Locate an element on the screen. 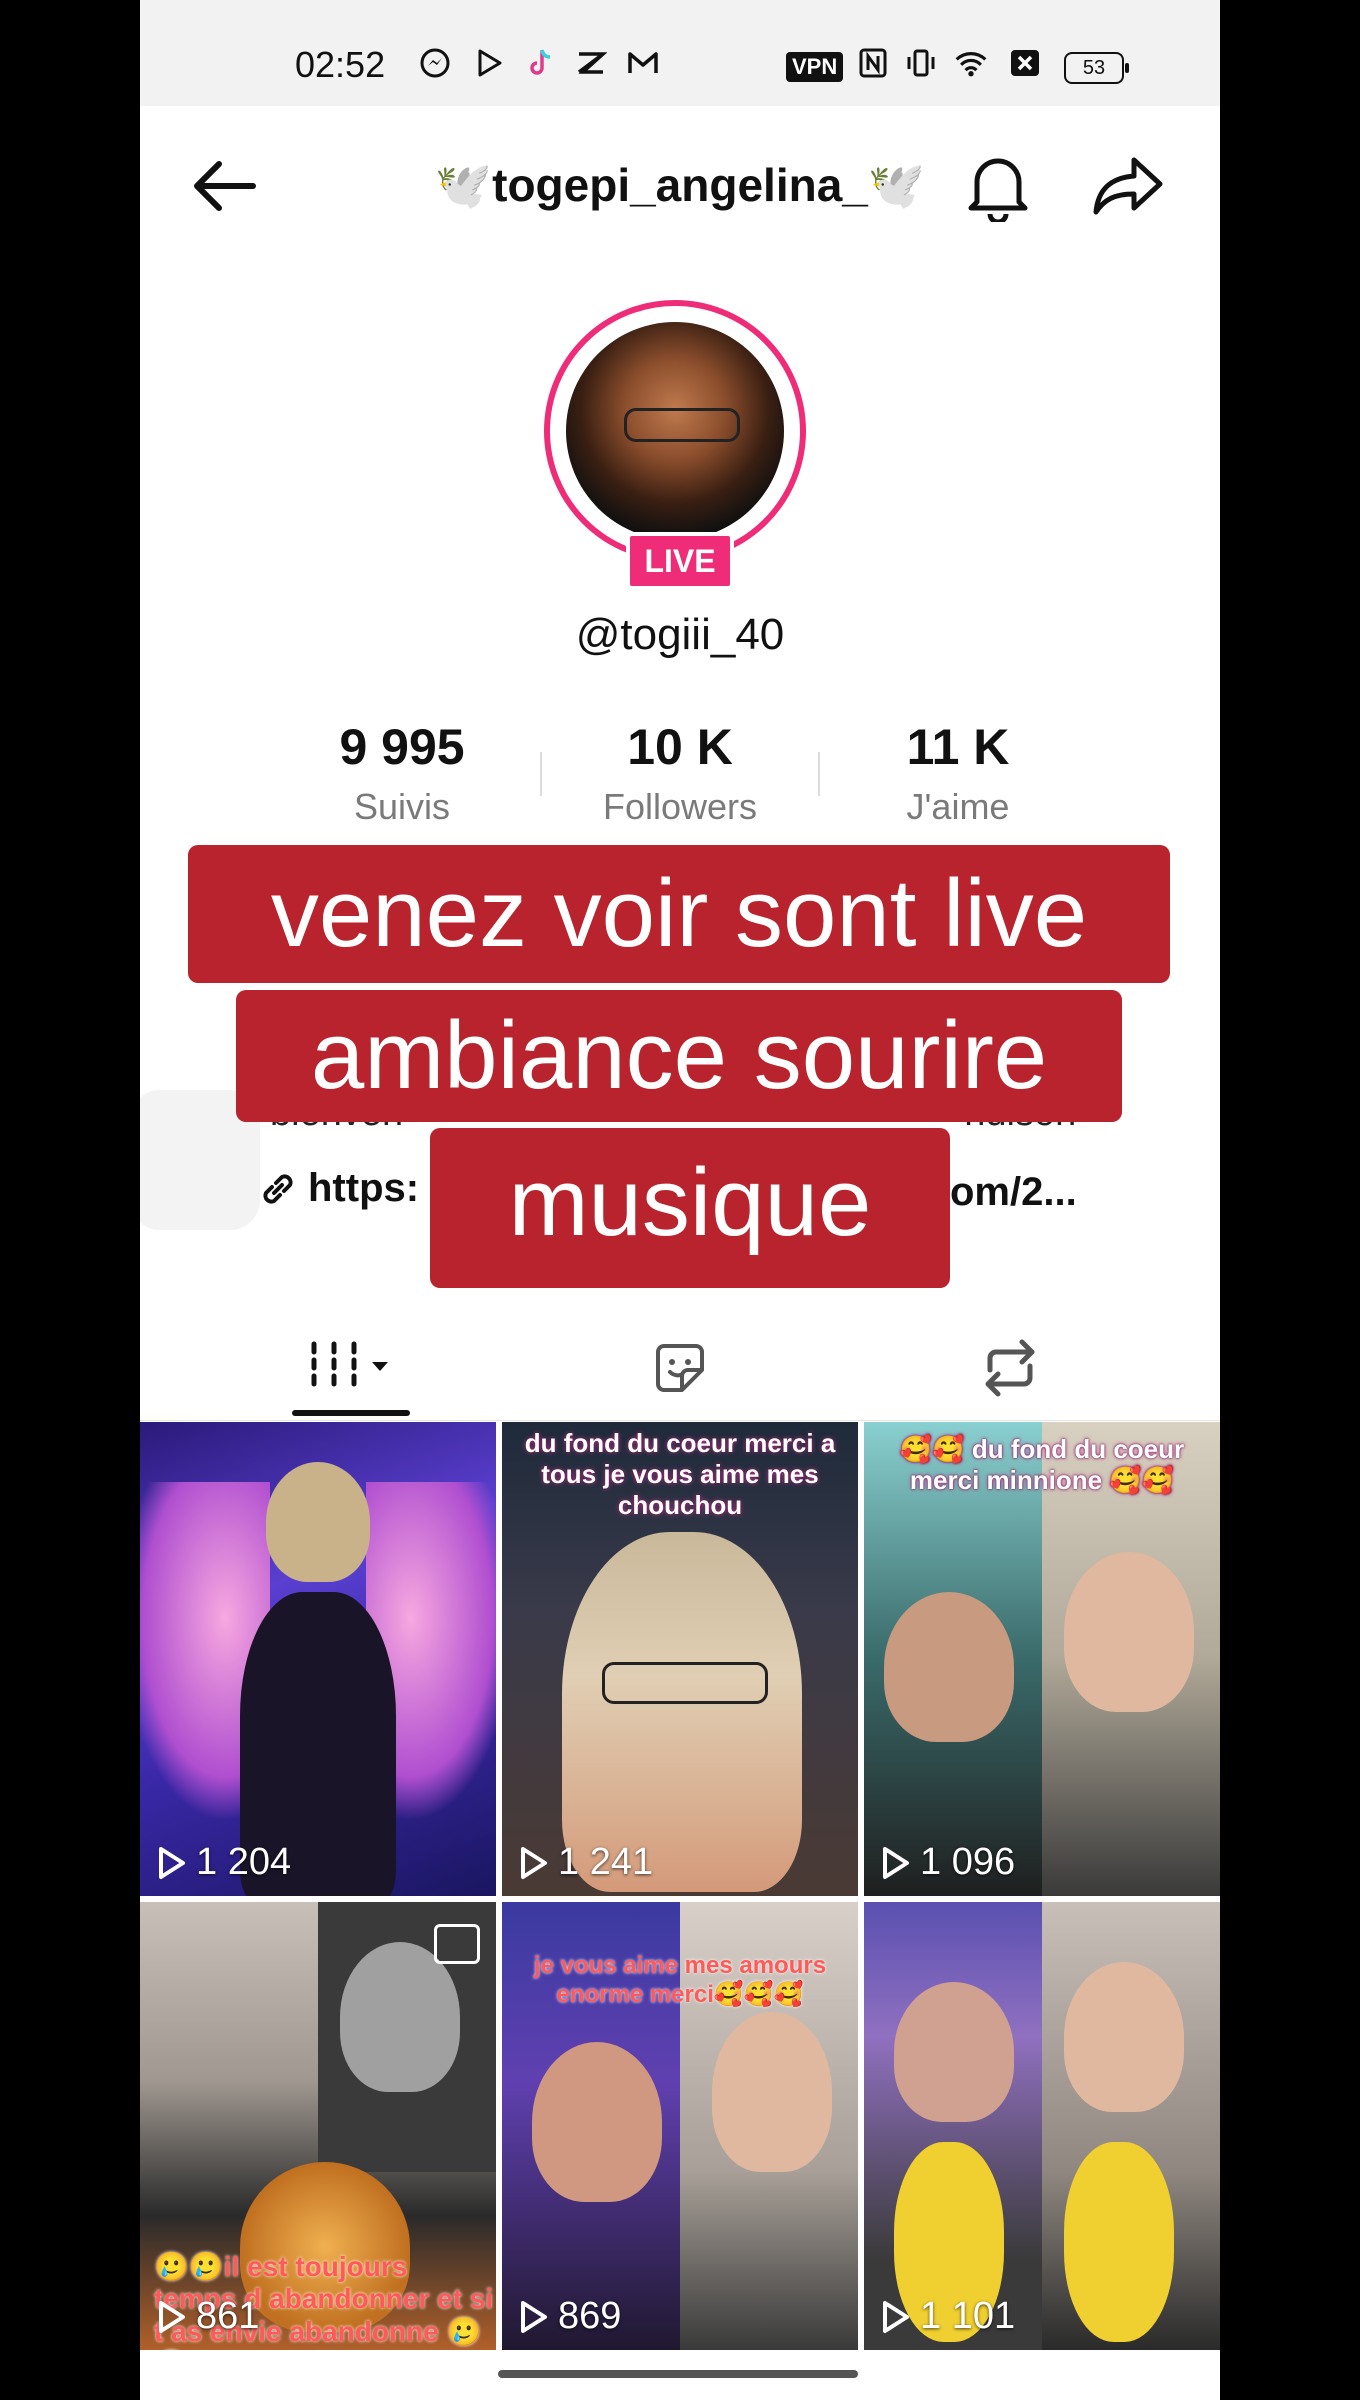  video-thumbnail: 1 101 is located at coordinates (1042, 2126).